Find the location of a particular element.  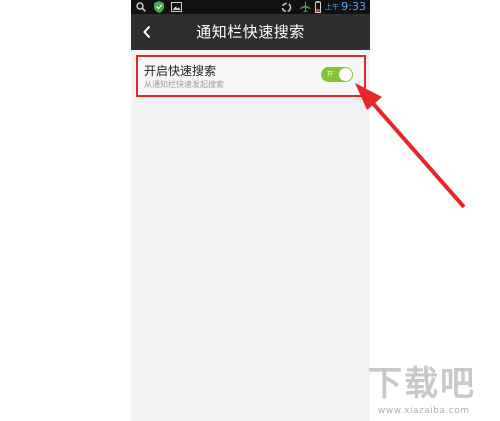

setting-title: 开启快速搜索 is located at coordinates (180, 71).